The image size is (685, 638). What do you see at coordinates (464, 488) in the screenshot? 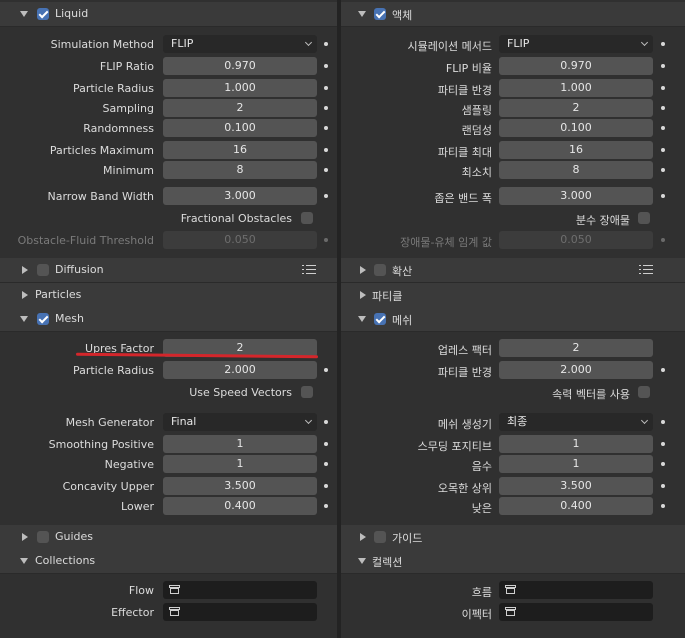
I see `concavity-upper-label: 오목한 상위` at bounding box center [464, 488].